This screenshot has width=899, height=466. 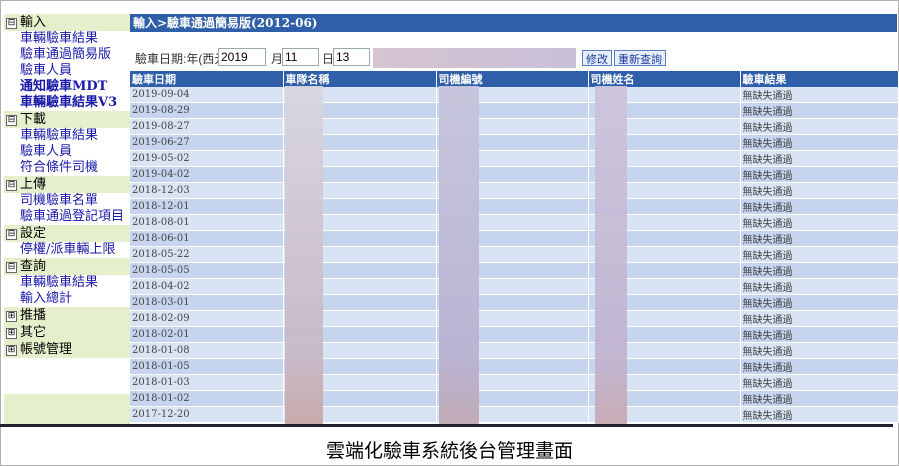 I want to click on table-row: 2019-06-27 無缺失通過, so click(x=514, y=142).